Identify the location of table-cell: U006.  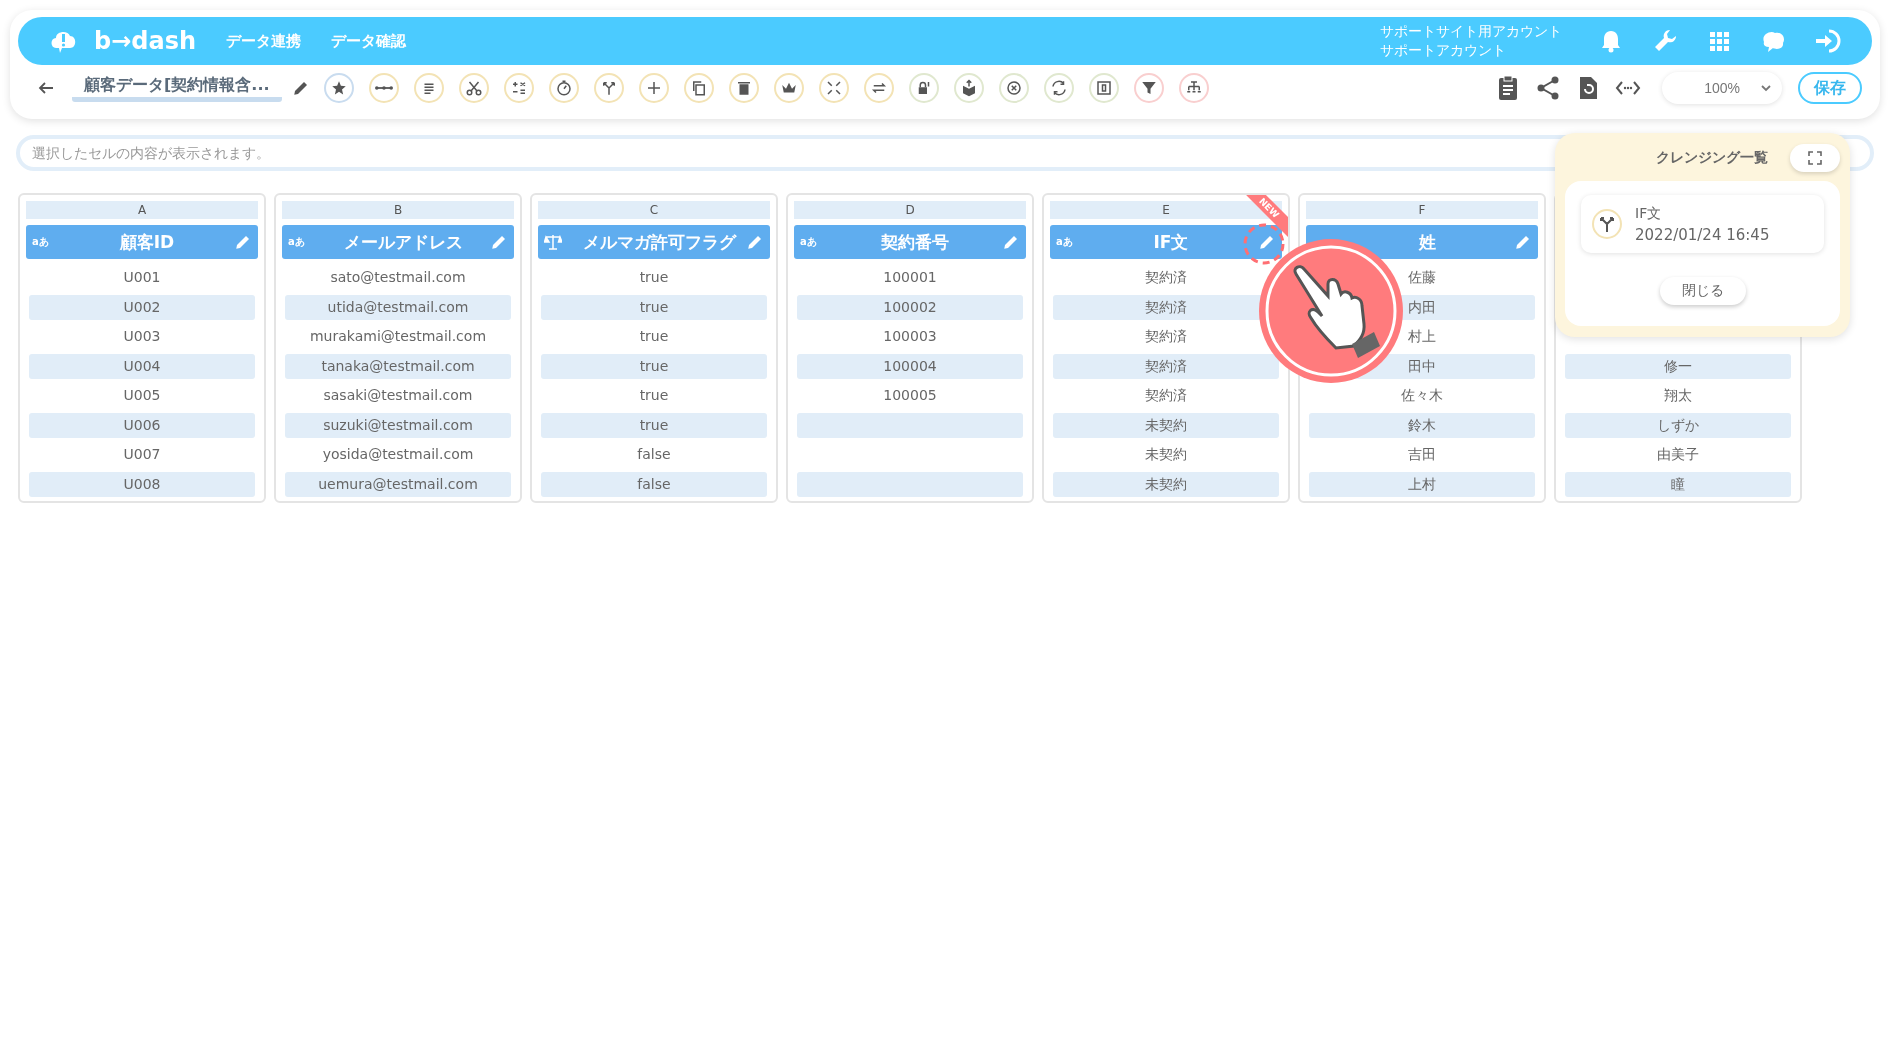
(142, 425).